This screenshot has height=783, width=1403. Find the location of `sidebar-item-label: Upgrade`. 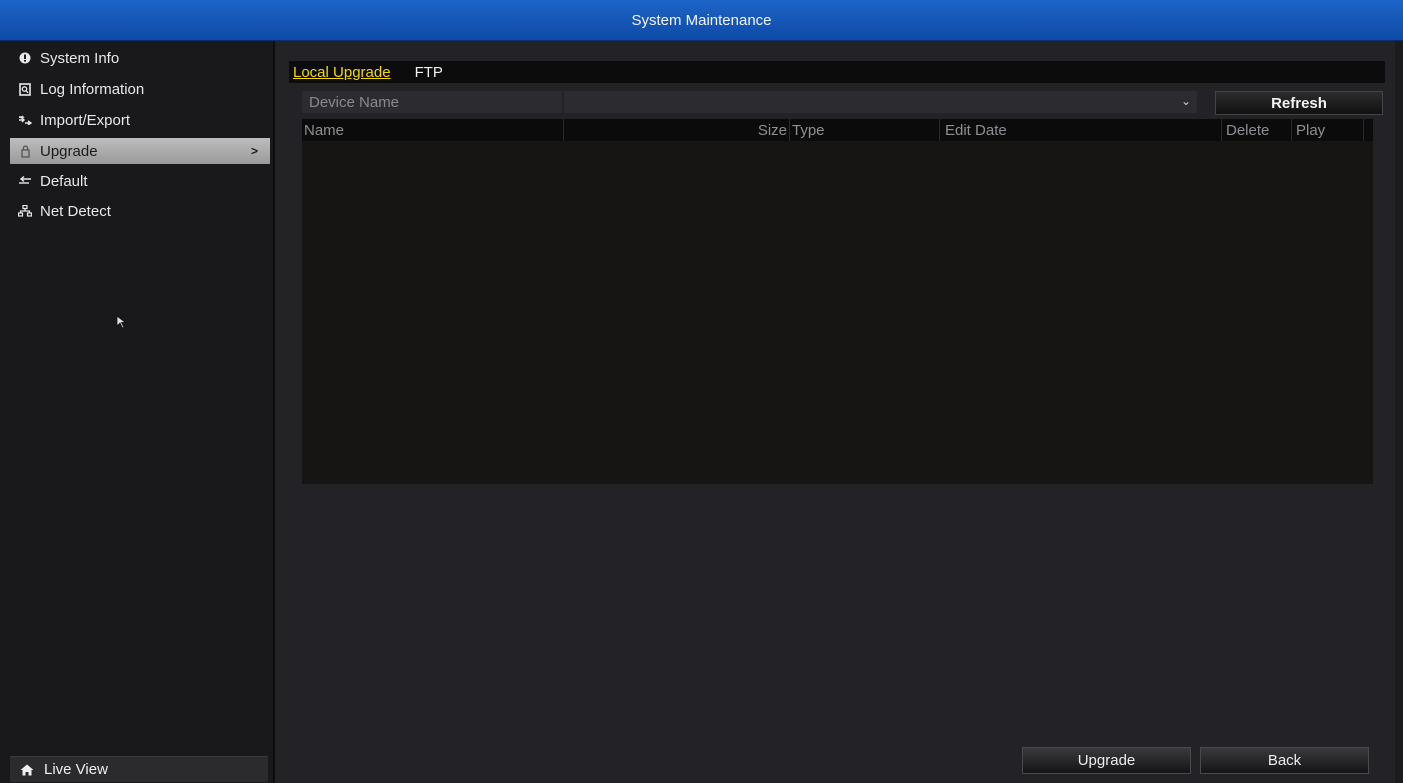

sidebar-item-label: Upgrade is located at coordinates (69, 151).